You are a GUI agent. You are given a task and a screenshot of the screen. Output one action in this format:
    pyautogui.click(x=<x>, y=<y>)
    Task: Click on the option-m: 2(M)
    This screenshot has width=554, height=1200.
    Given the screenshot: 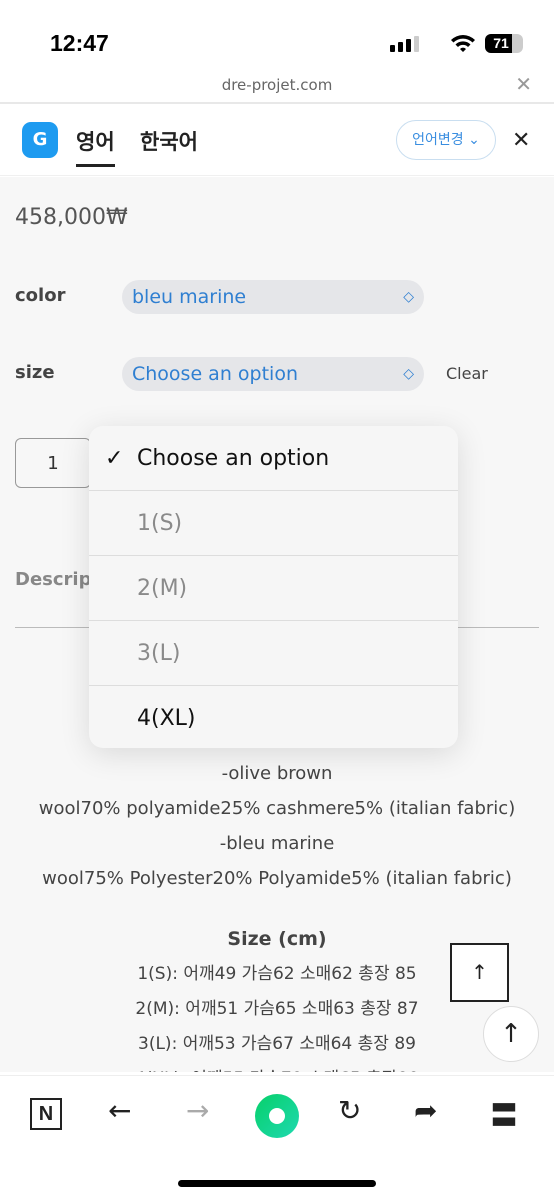 What is the action you would take?
    pyautogui.click(x=273, y=588)
    